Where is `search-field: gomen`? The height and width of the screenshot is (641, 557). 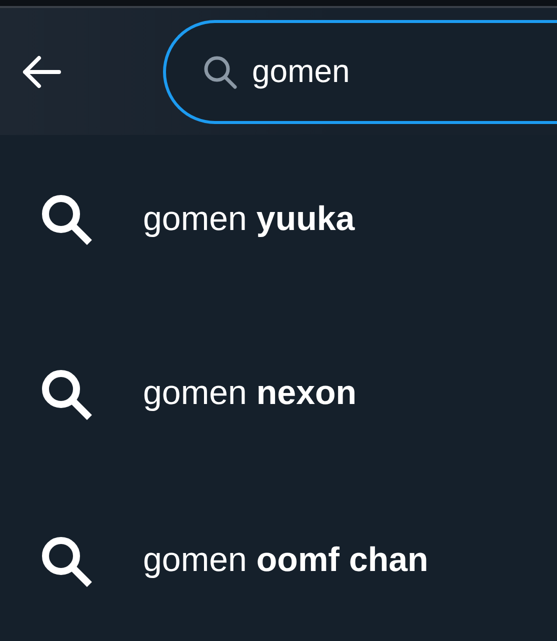
search-field: gomen is located at coordinates (402, 71).